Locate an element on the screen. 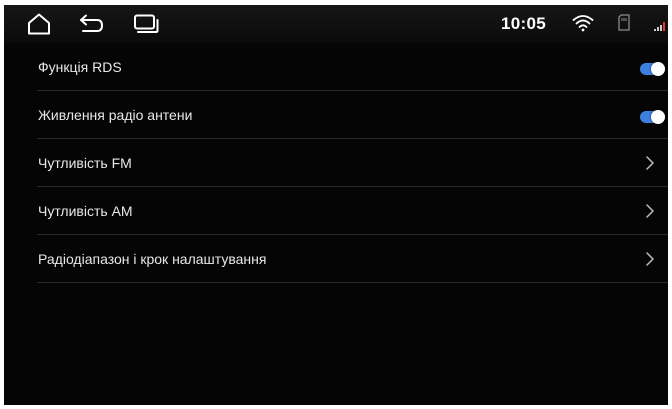 The width and height of the screenshot is (672, 409). home-icon is located at coordinates (39, 24).